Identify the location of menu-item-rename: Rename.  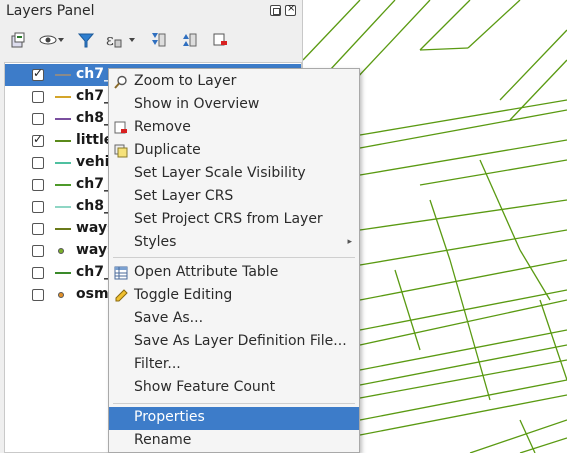
(234, 441).